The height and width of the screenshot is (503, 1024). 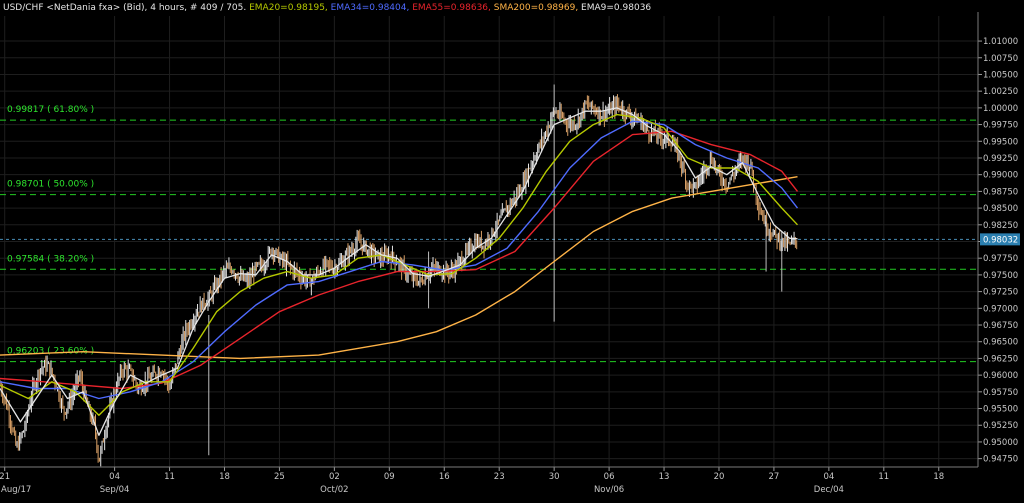 What do you see at coordinates (389, 477) in the screenshot?
I see `x-tick-label: 09` at bounding box center [389, 477].